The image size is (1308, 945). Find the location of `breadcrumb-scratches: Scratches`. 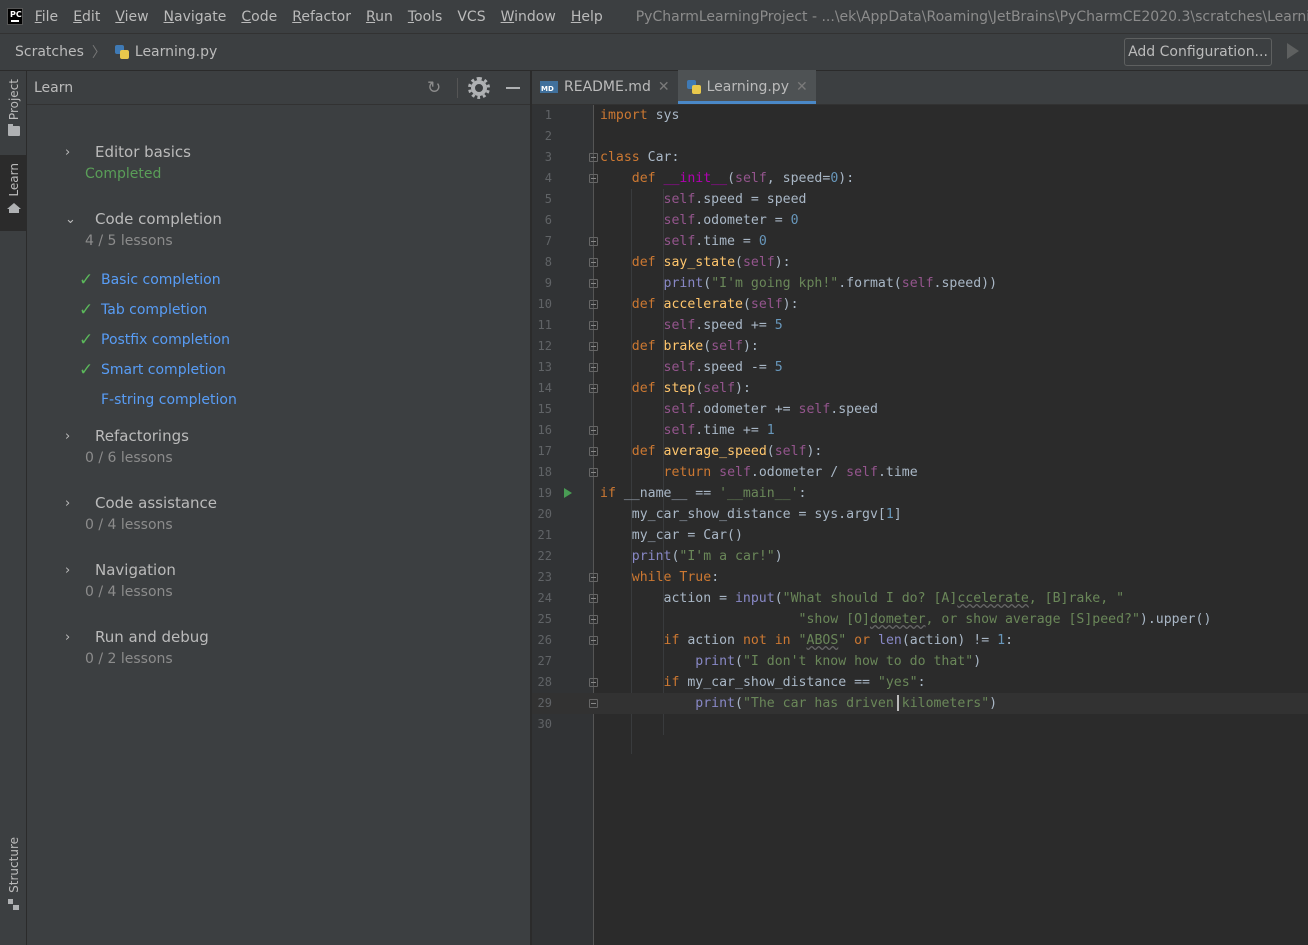

breadcrumb-scratches: Scratches is located at coordinates (49, 52).